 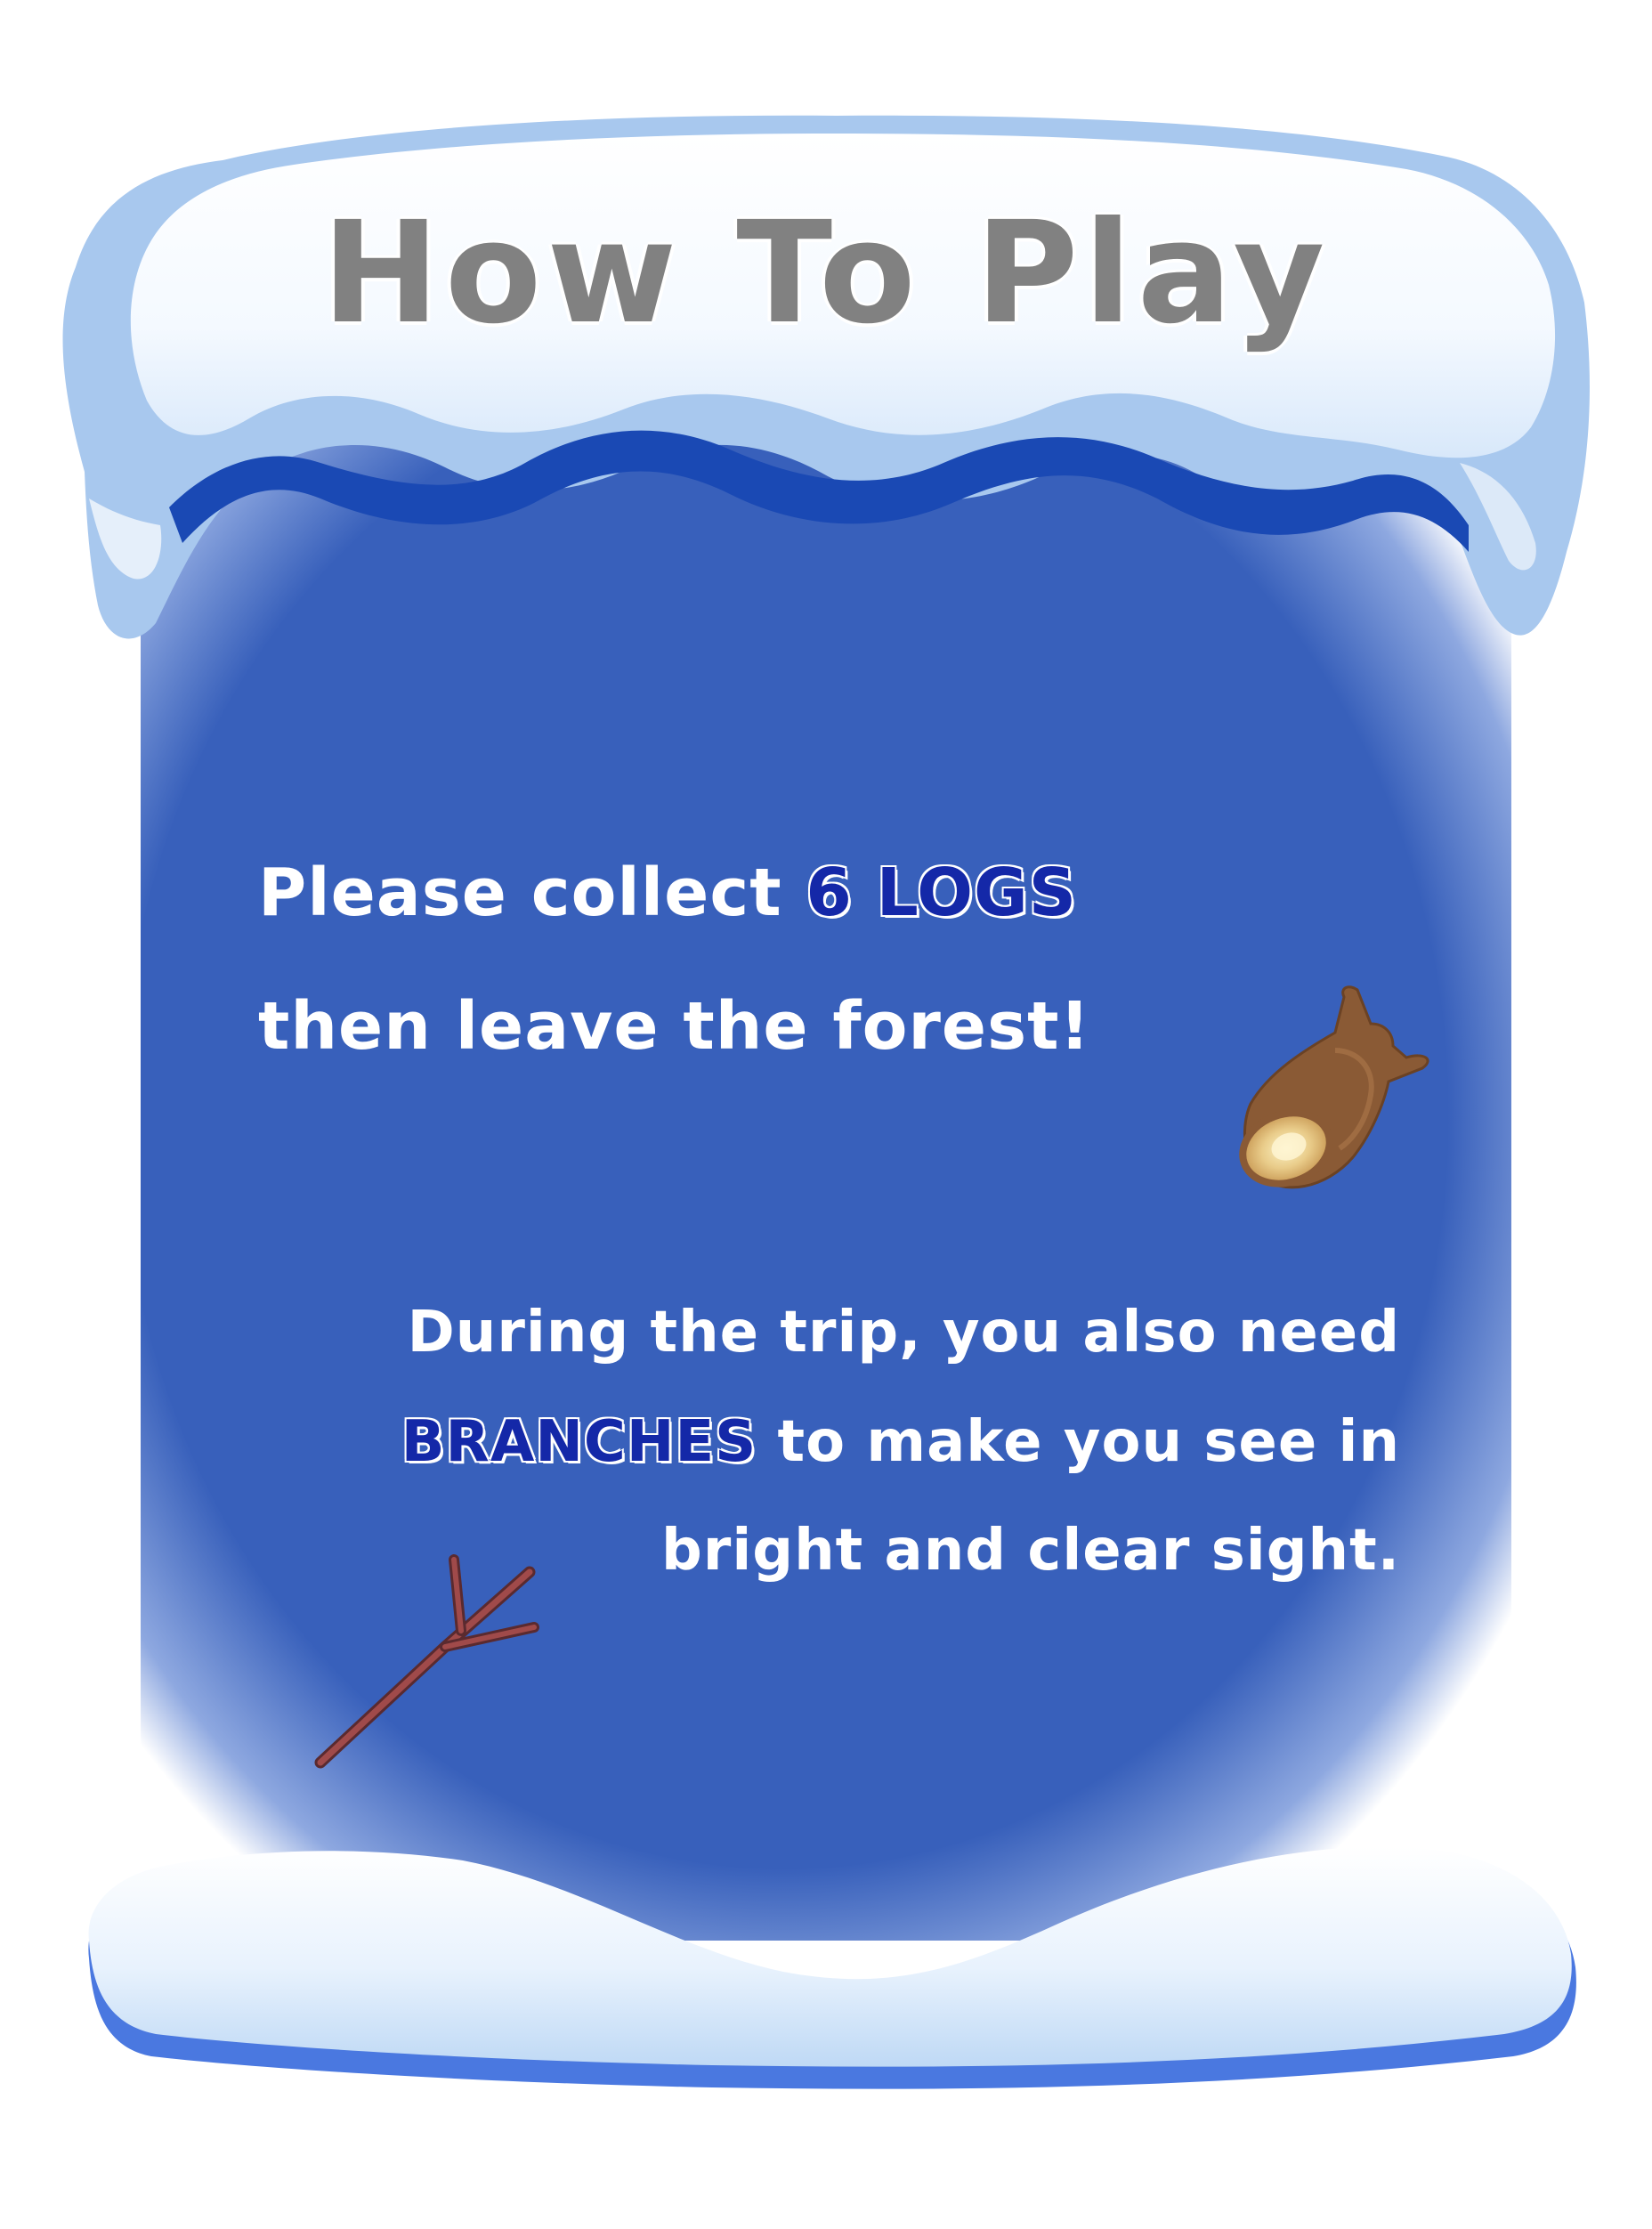 What do you see at coordinates (532, 893) in the screenshot?
I see `instruction-text: Please collect` at bounding box center [532, 893].